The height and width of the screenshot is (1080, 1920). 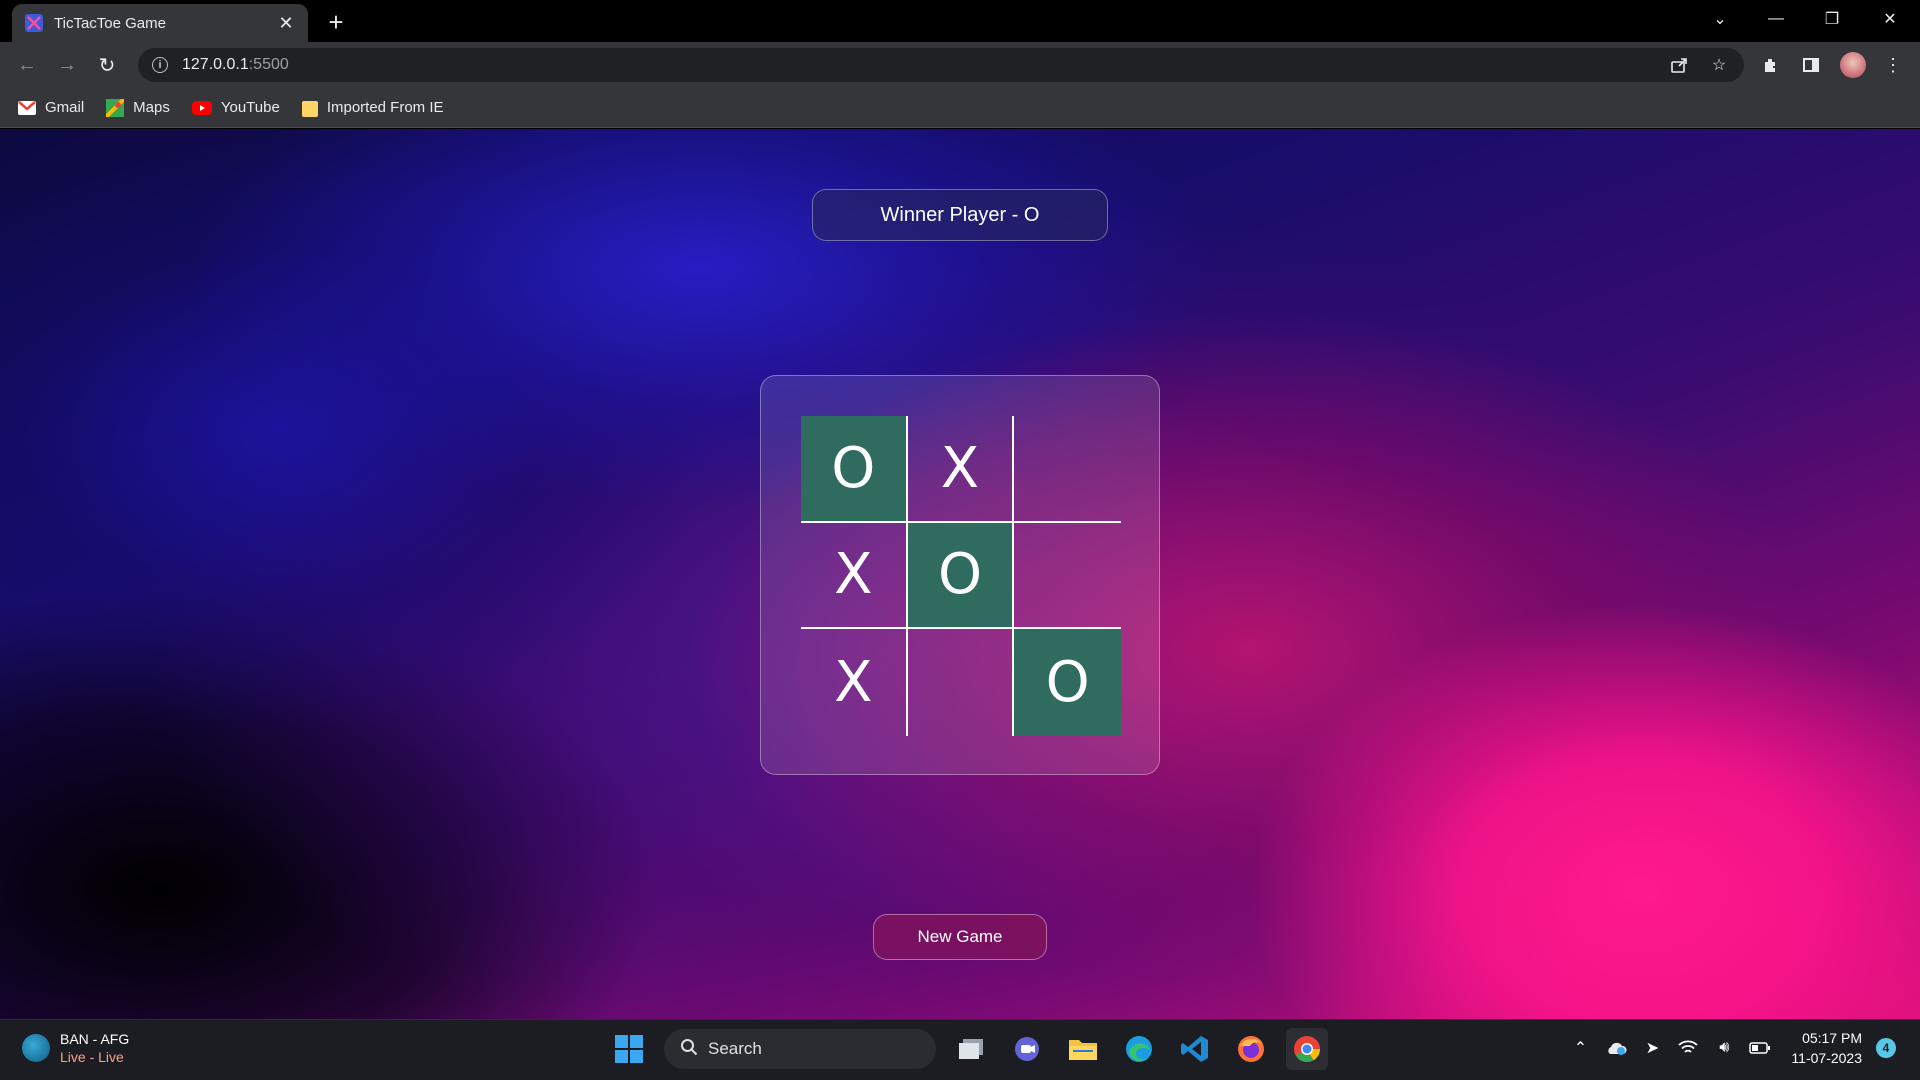 What do you see at coordinates (67, 65) in the screenshot?
I see `forward-button: →` at bounding box center [67, 65].